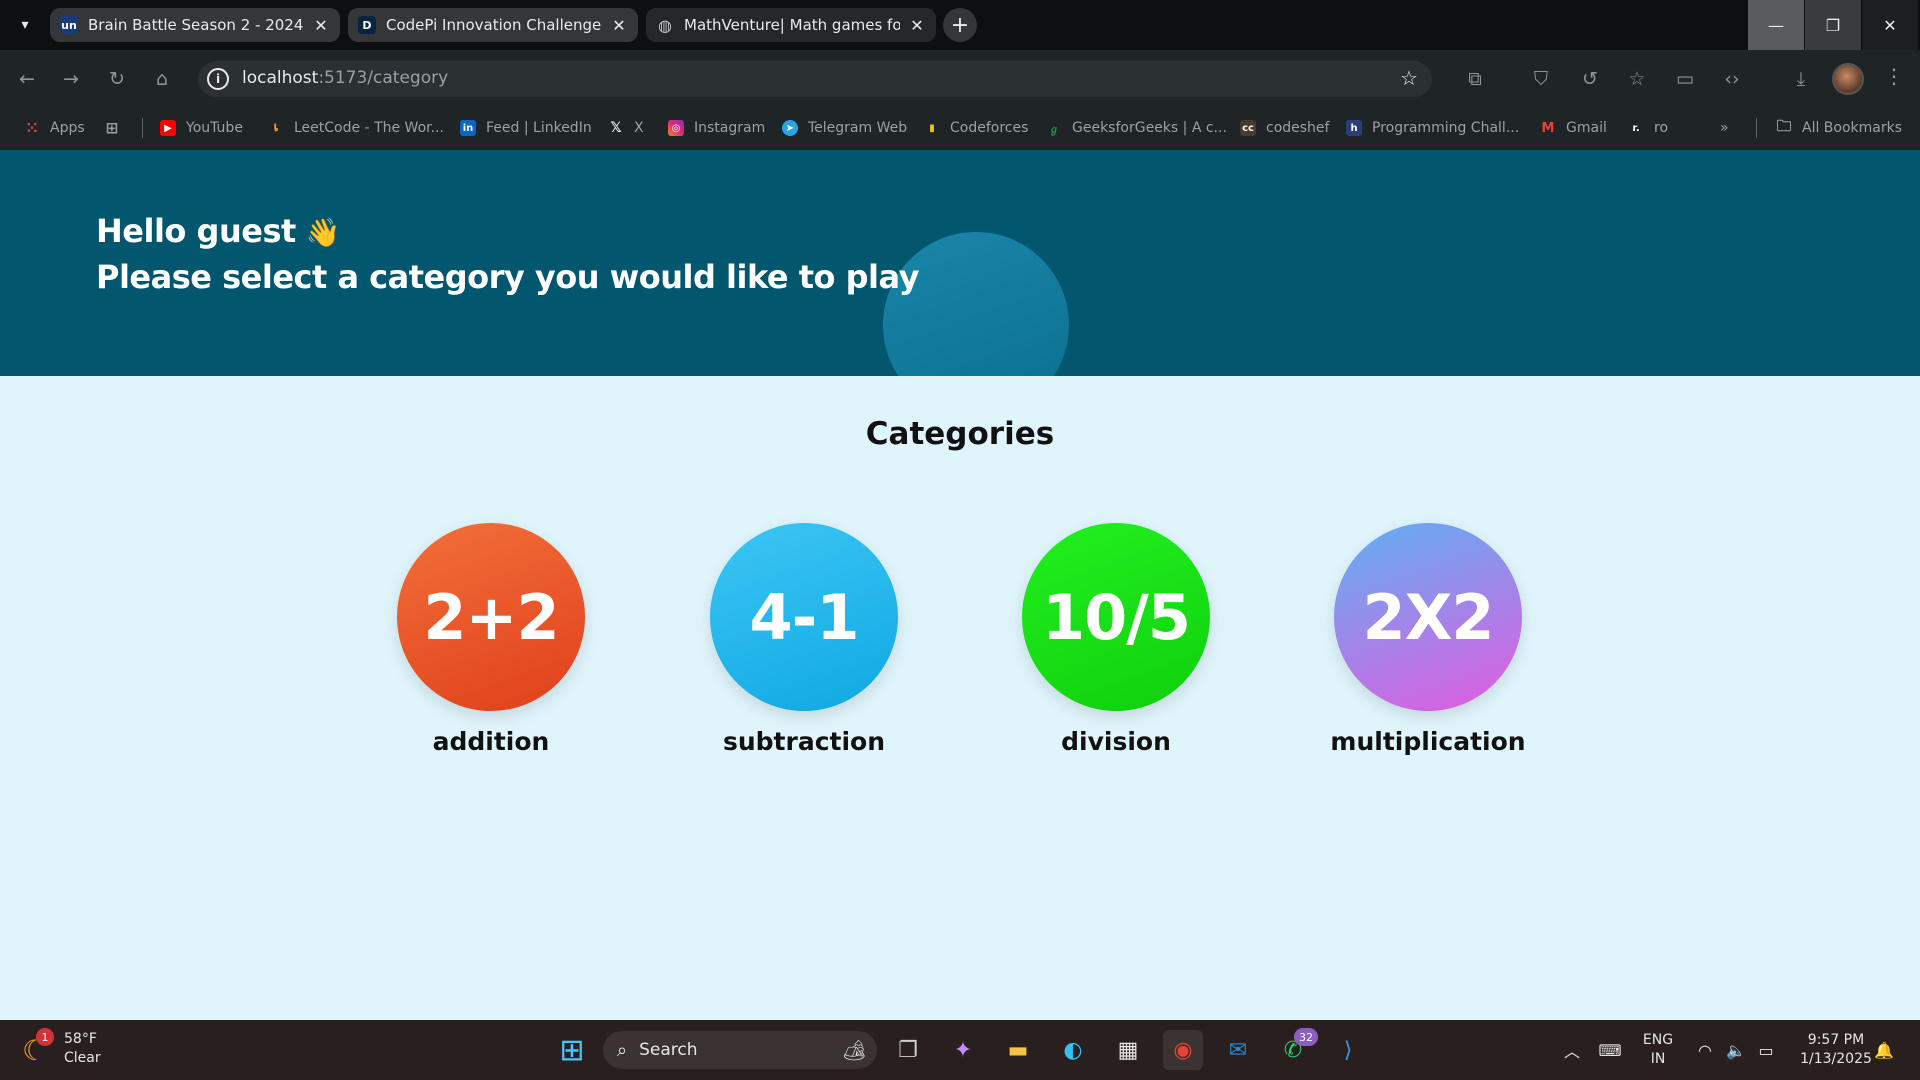  I want to click on bookmark-tab-groups: ⊞, so click(117, 128).